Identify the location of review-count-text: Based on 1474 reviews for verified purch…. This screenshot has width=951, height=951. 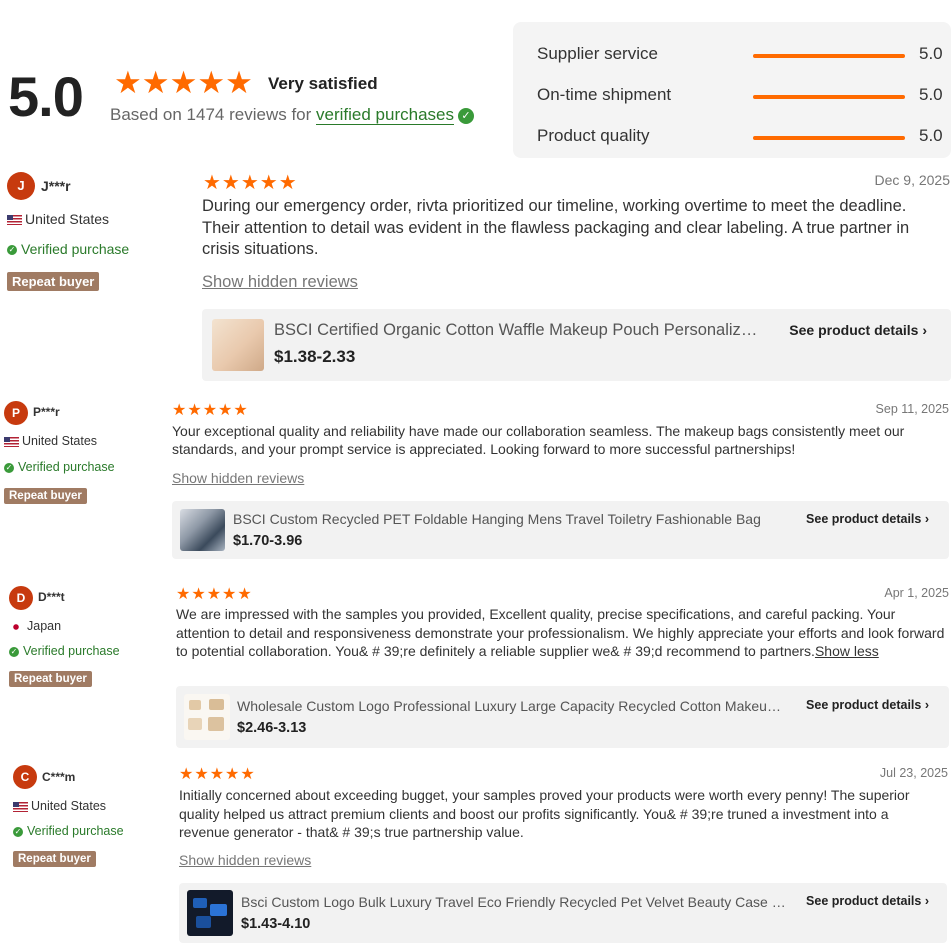
(292, 115).